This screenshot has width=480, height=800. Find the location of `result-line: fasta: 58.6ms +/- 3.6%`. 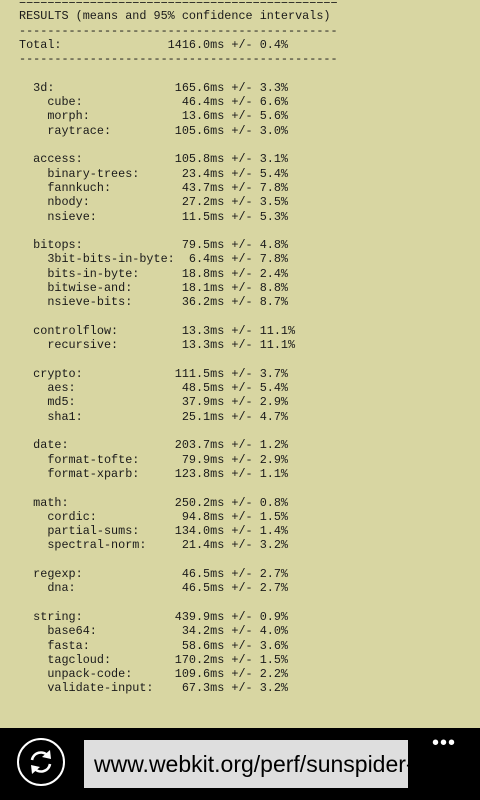

result-line: fasta: 58.6ms +/- 3.6% is located at coordinates (154, 645).